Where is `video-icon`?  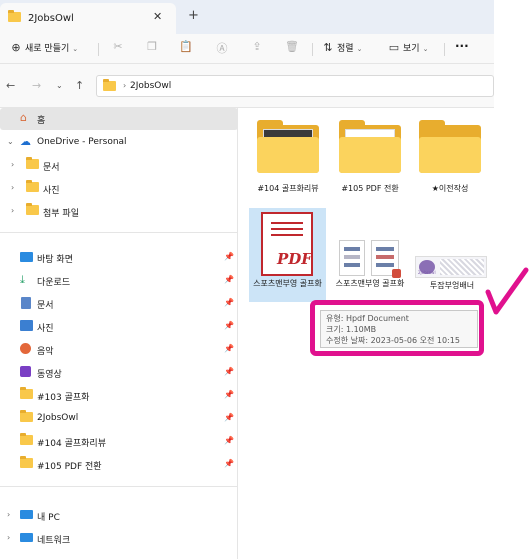 video-icon is located at coordinates (25, 371).